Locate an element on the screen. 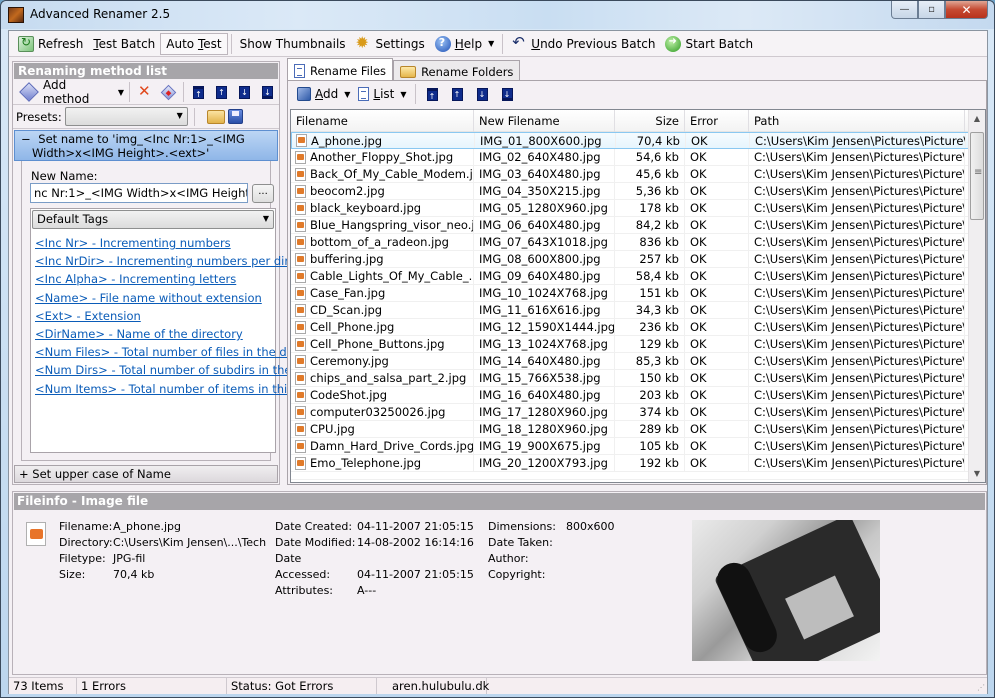  tab-rename-folders: Rename Folders is located at coordinates (457, 70).